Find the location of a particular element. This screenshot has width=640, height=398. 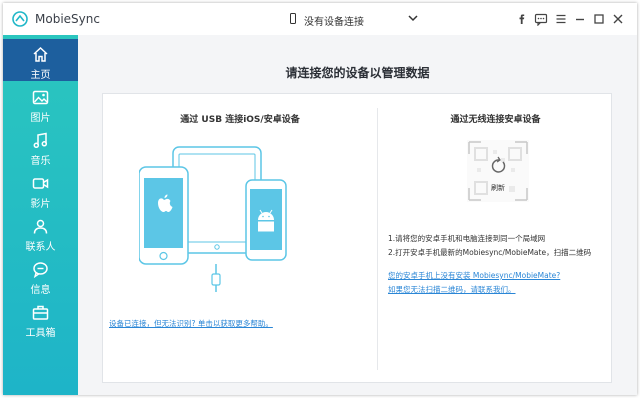

sidebar-item-label: 图片 is located at coordinates (40, 118).